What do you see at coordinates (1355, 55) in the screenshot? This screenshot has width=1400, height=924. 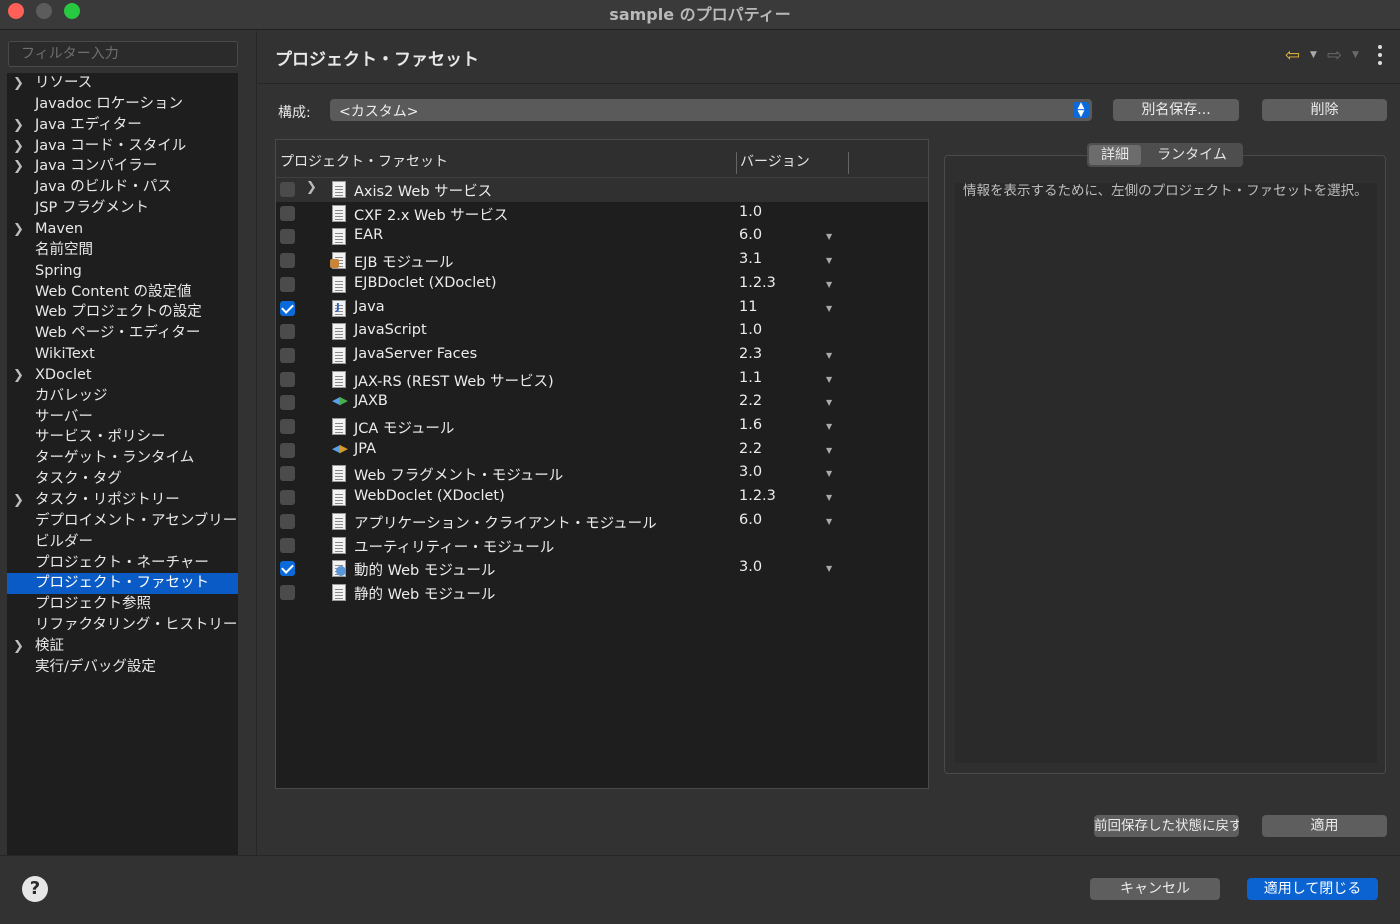 I see `forward-menu-chevron-icon: ▼` at bounding box center [1355, 55].